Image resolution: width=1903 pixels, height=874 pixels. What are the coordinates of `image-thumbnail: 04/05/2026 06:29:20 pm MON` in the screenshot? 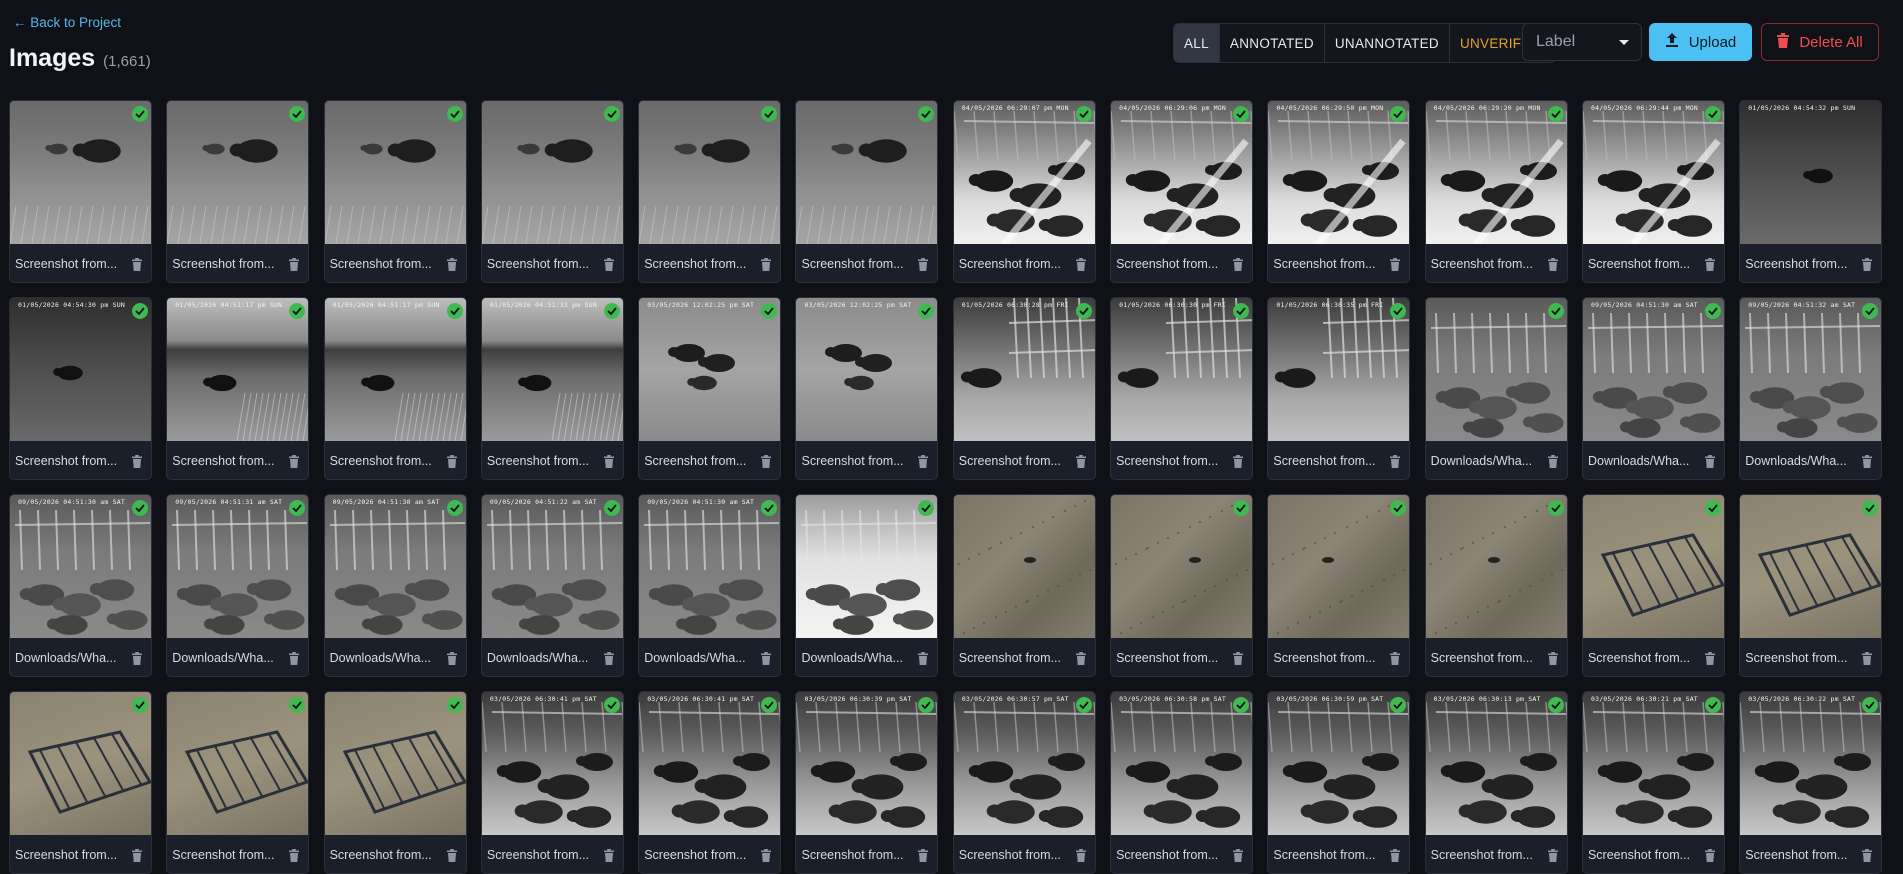 It's located at (1496, 172).